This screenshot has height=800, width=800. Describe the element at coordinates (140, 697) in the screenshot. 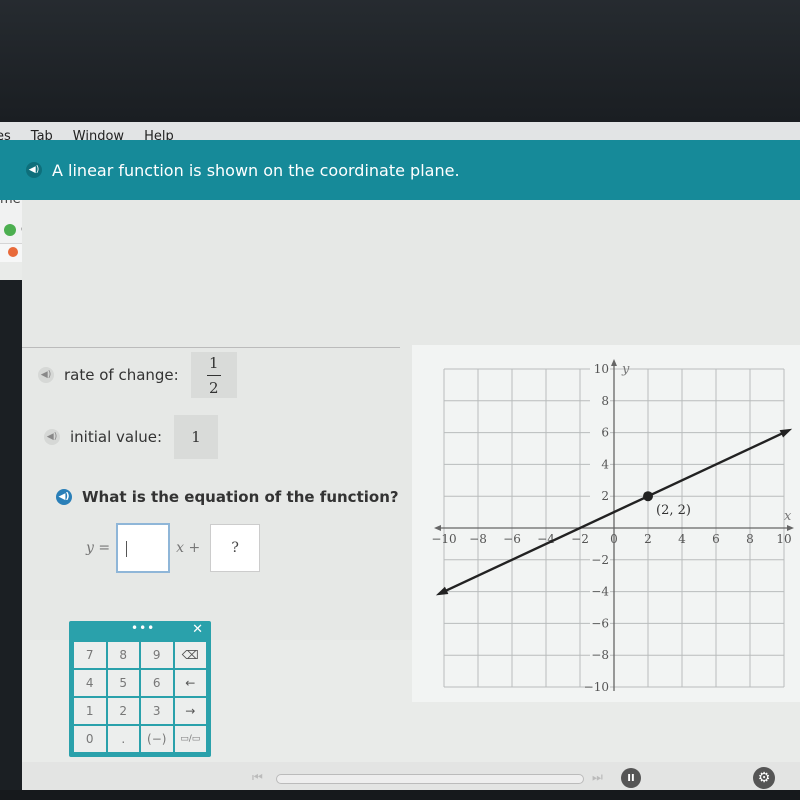

I see `keypad-keys: 7 8 9 ⌫ 4 5 6 ← 1 2 3 → 0 . (−) ▭/▭` at that location.